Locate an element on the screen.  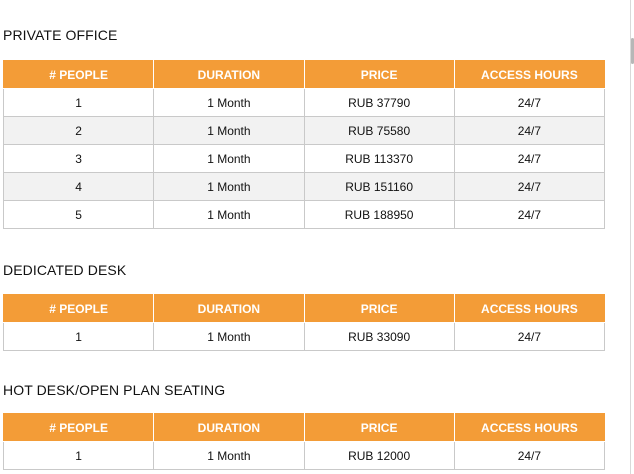
page-right-edge is located at coordinates (630, 237).